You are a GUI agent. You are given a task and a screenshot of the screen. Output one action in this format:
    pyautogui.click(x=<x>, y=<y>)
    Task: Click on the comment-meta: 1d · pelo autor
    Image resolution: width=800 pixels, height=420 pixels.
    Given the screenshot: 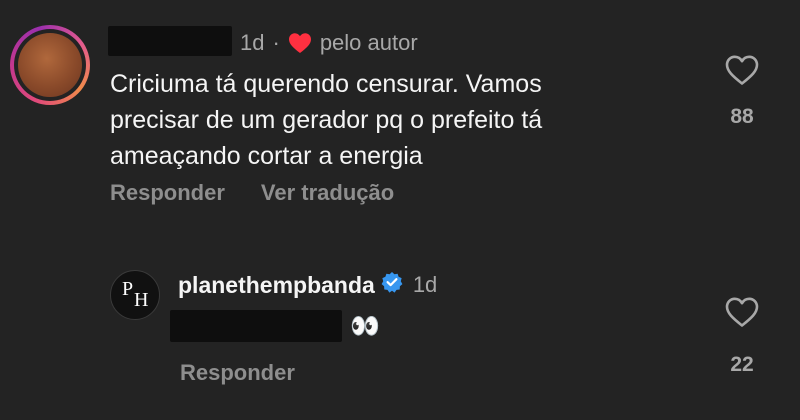 What is the action you would take?
    pyautogui.click(x=329, y=43)
    